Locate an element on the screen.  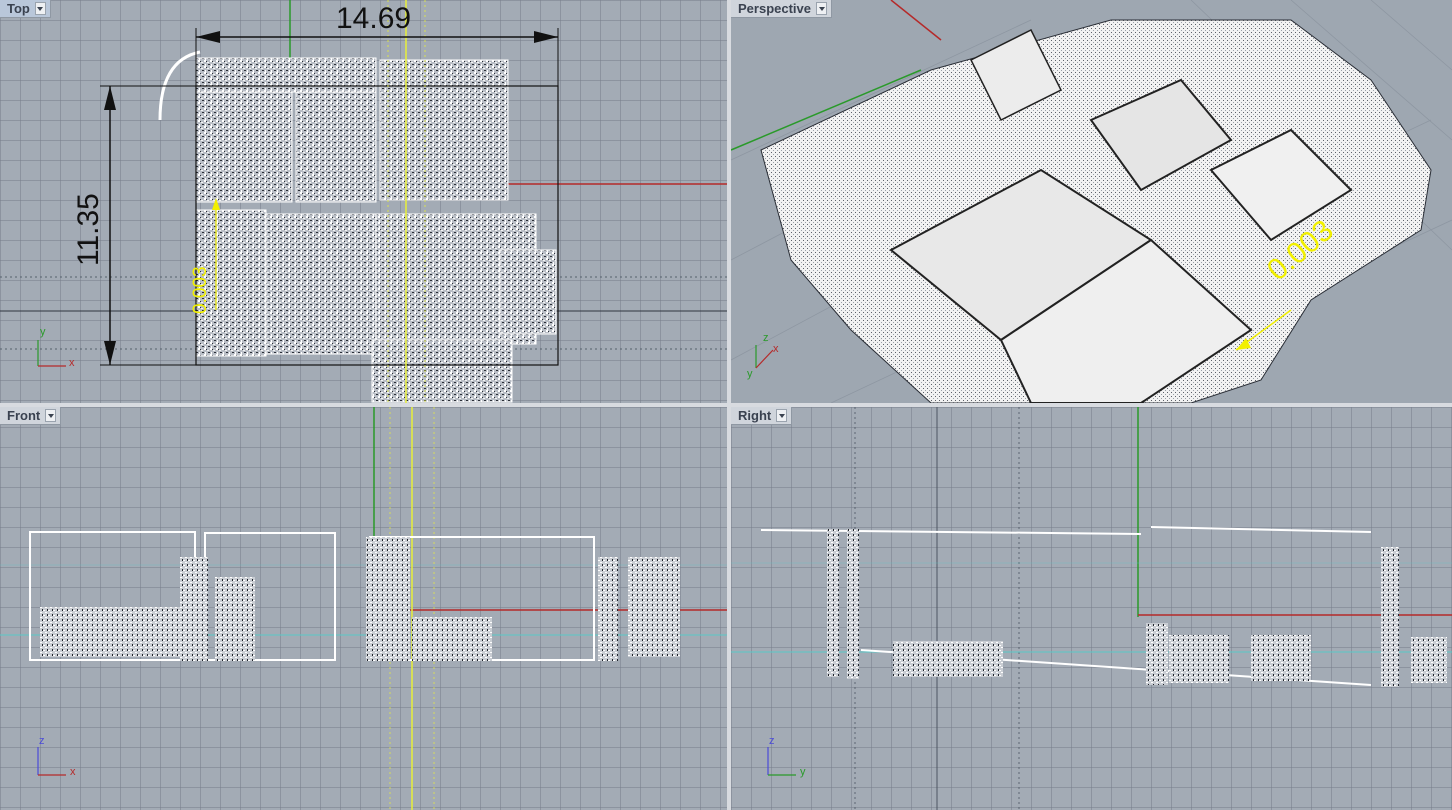
dimension-height-value: 11.35 is located at coordinates (88, 229).